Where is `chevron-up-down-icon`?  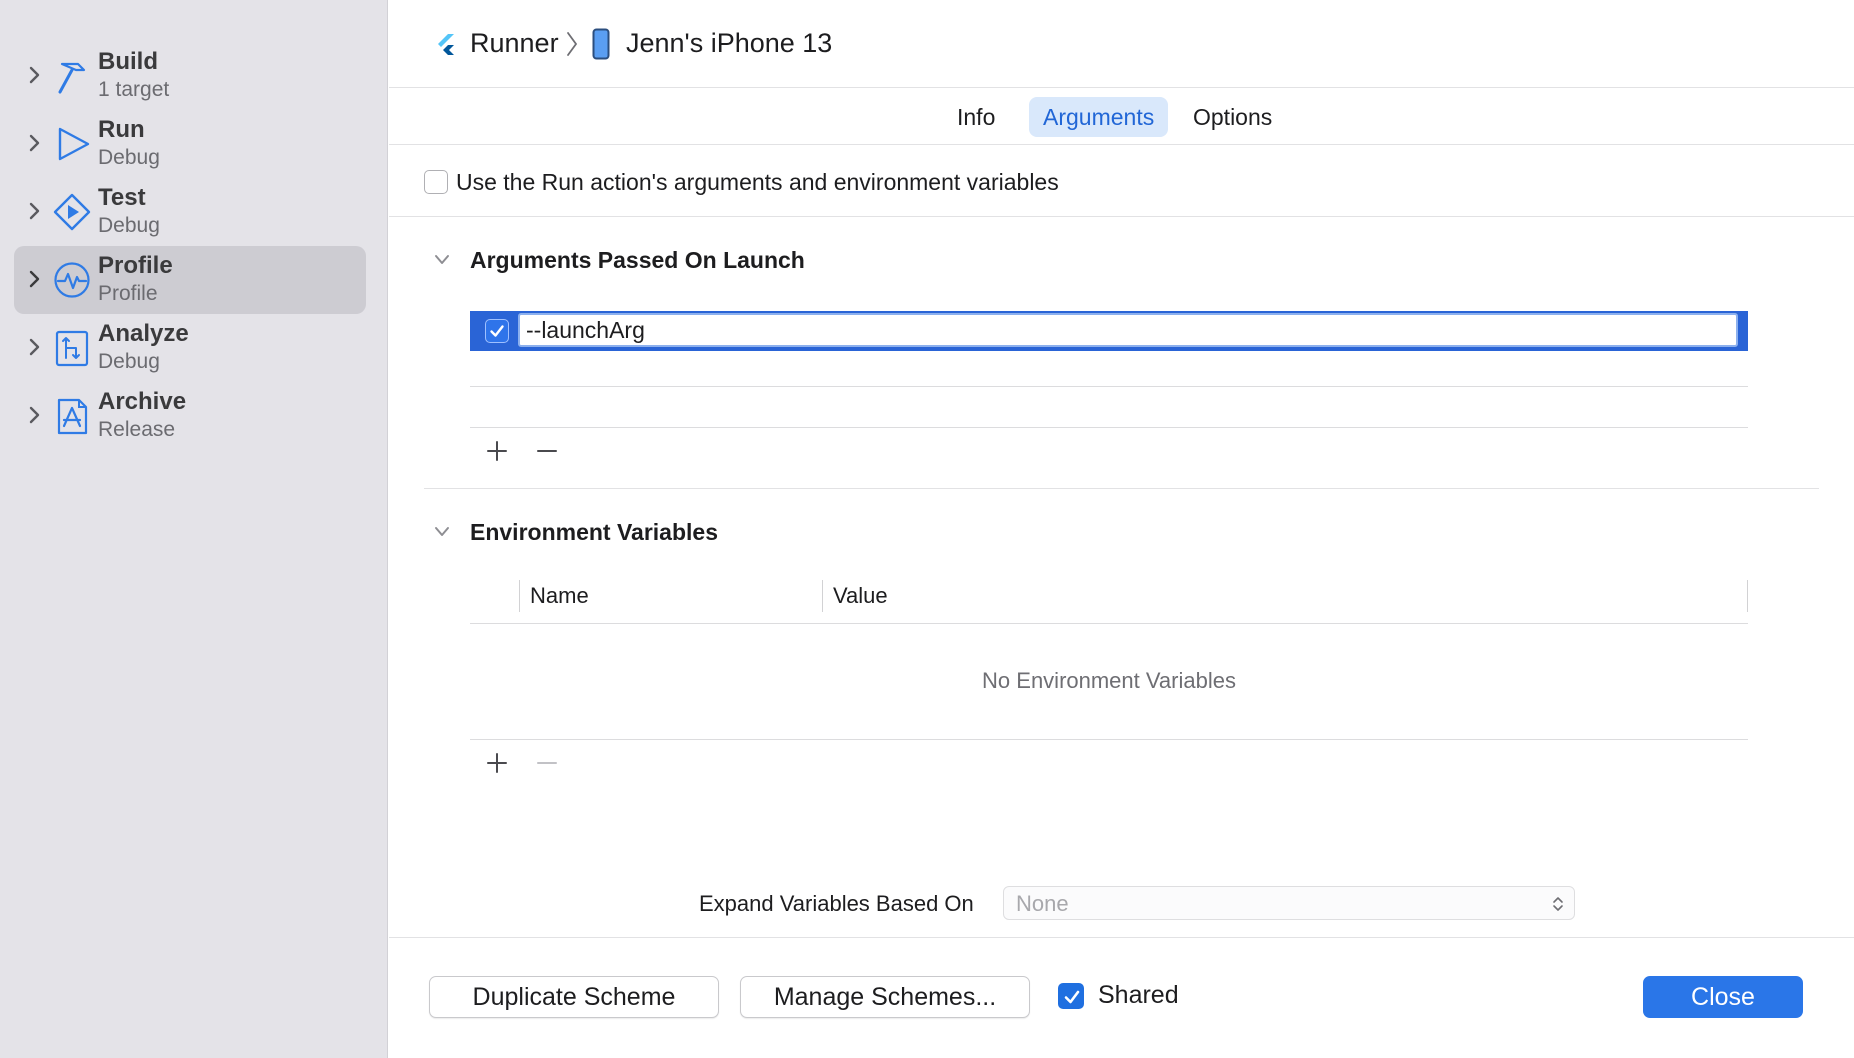
chevron-up-down-icon is located at coordinates (1558, 904).